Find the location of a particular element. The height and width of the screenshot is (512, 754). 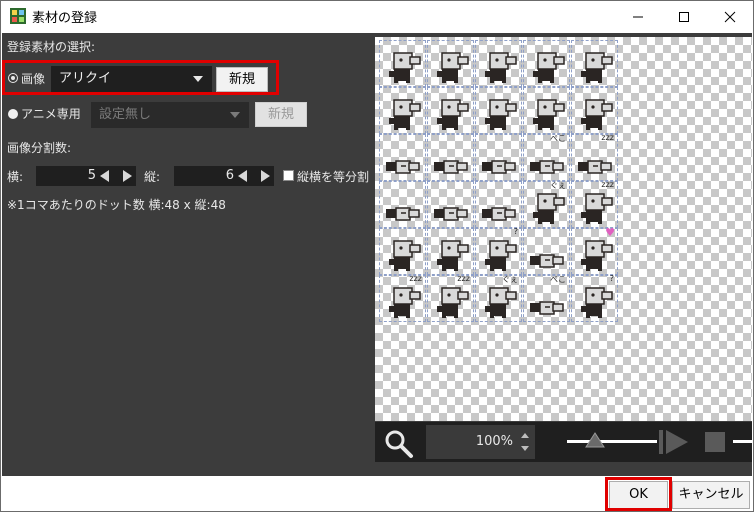

dot-size-info: ※1コマあたりのドット数 横:48 x 縦:48 is located at coordinates (116, 205).